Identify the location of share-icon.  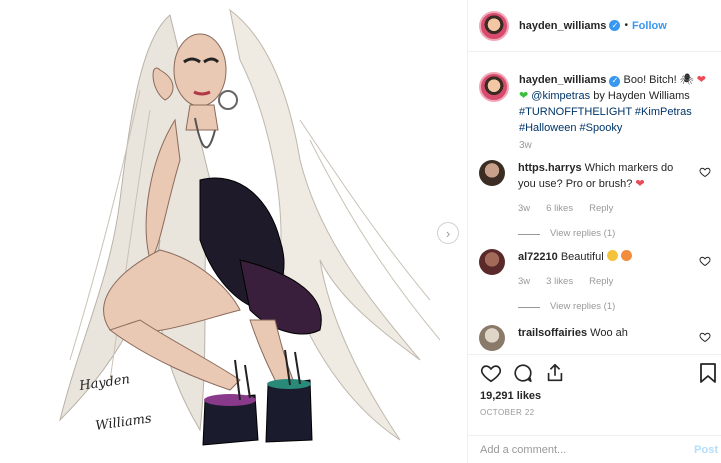
(555, 372).